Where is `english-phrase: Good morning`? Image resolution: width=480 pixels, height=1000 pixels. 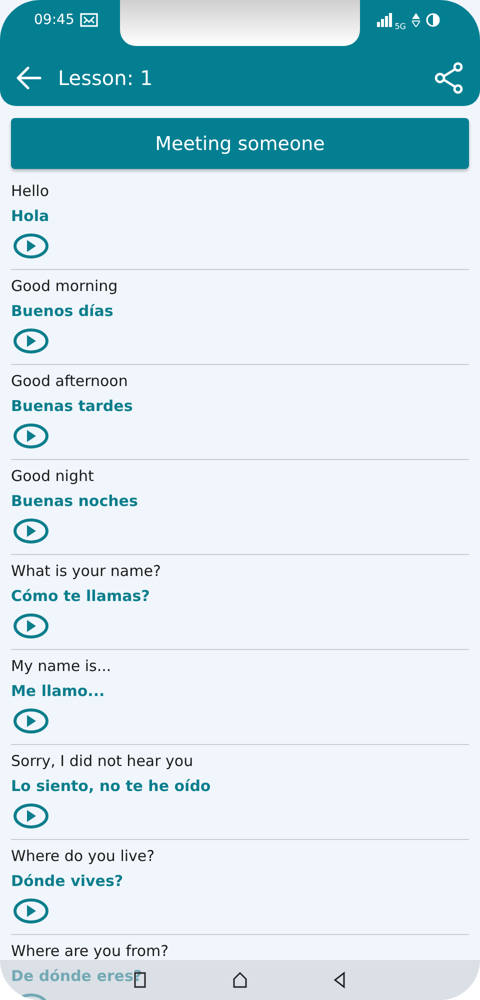
english-phrase: Good morning is located at coordinates (64, 286).